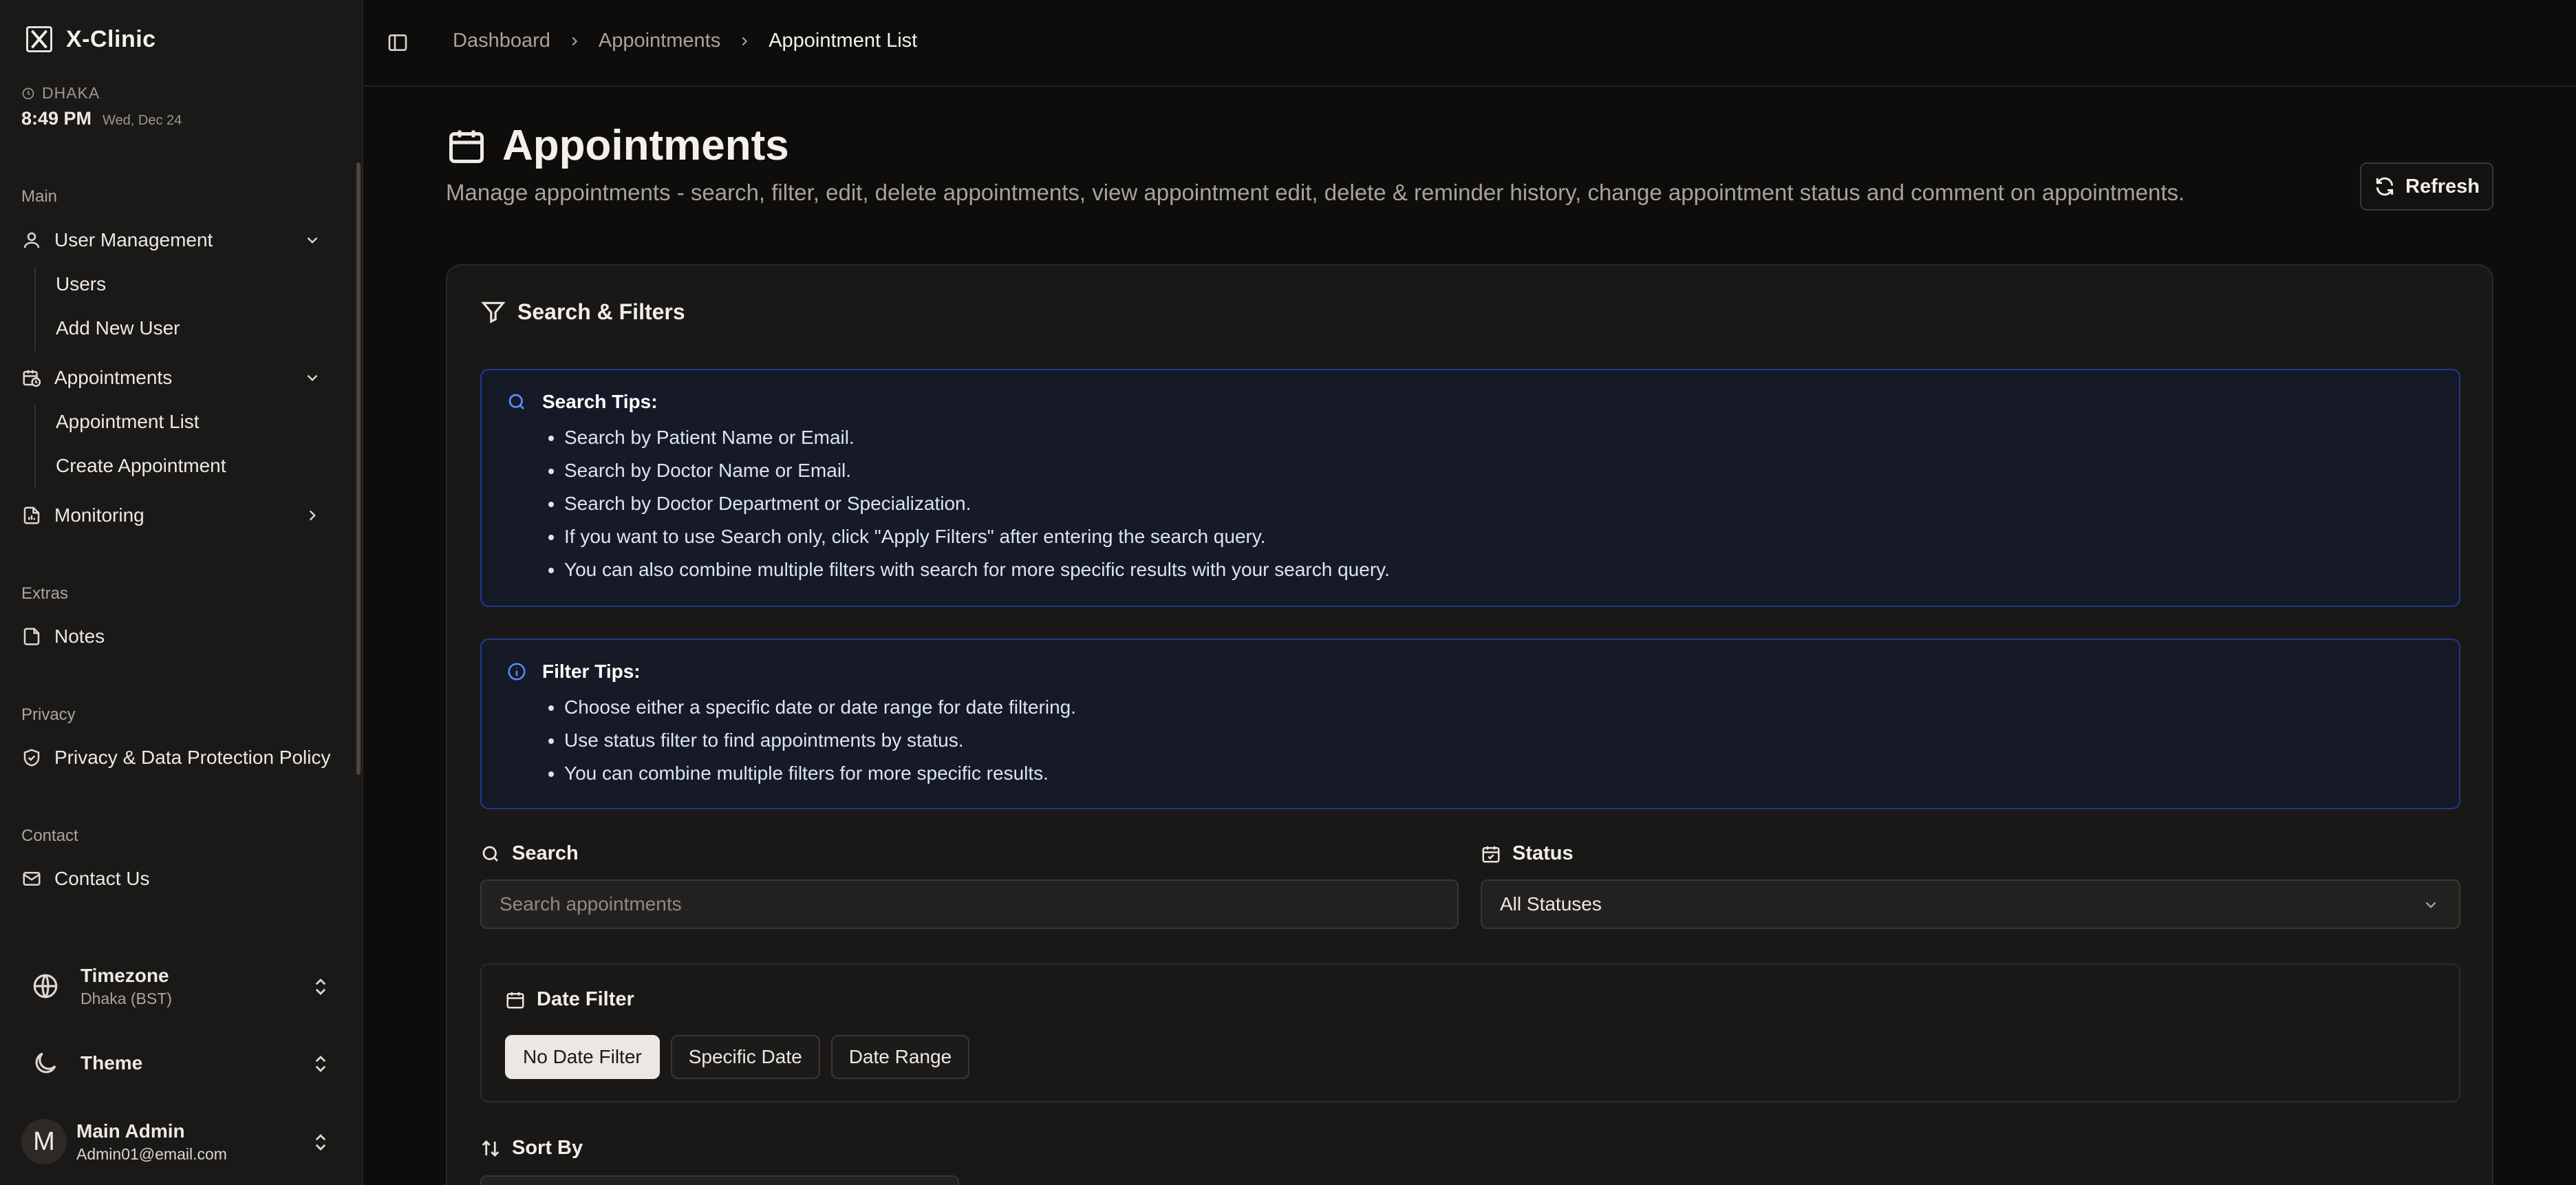  I want to click on clock-time: 8:49 PM, so click(56, 118).